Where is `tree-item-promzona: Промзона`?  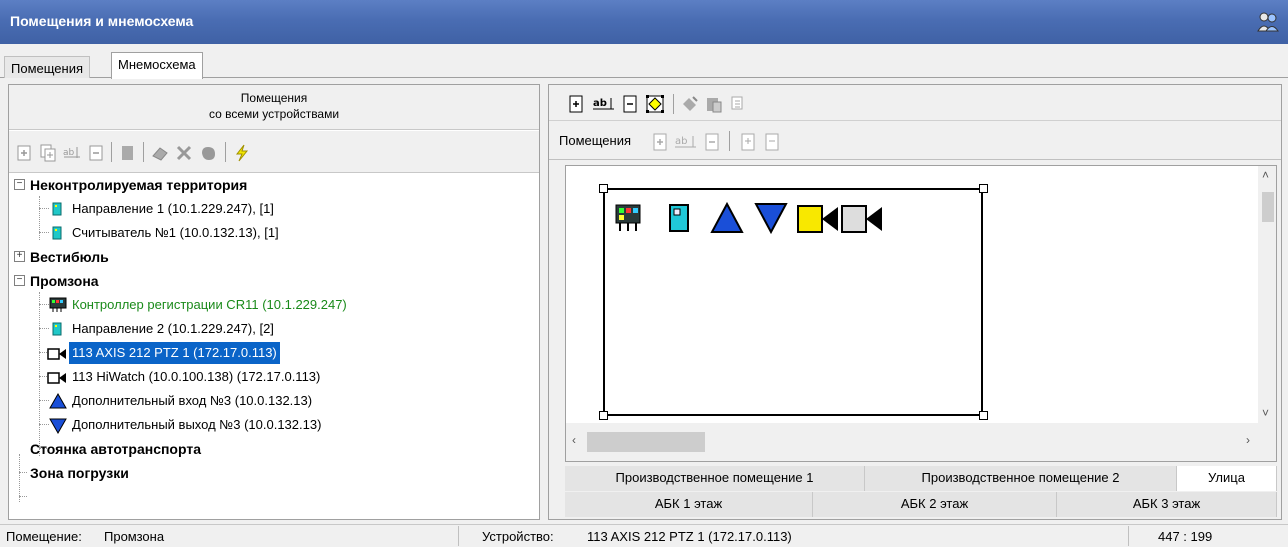 tree-item-promzona: Промзона is located at coordinates (64, 282).